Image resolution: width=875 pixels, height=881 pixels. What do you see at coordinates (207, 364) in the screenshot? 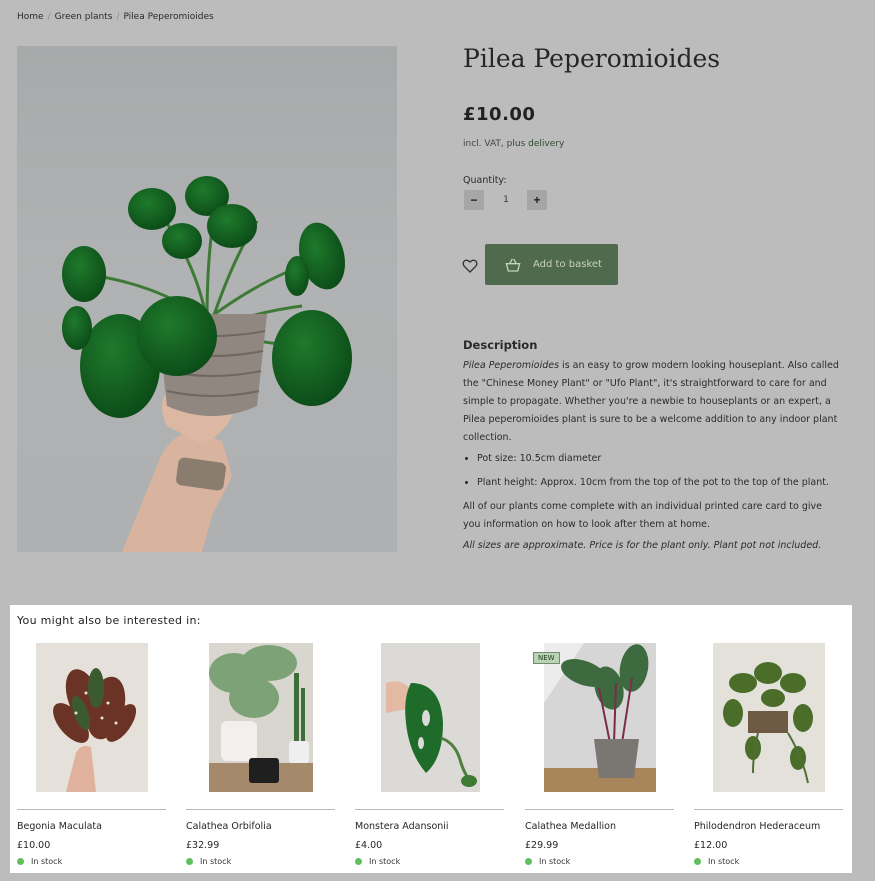
I see `pilea-plant-photo` at bounding box center [207, 364].